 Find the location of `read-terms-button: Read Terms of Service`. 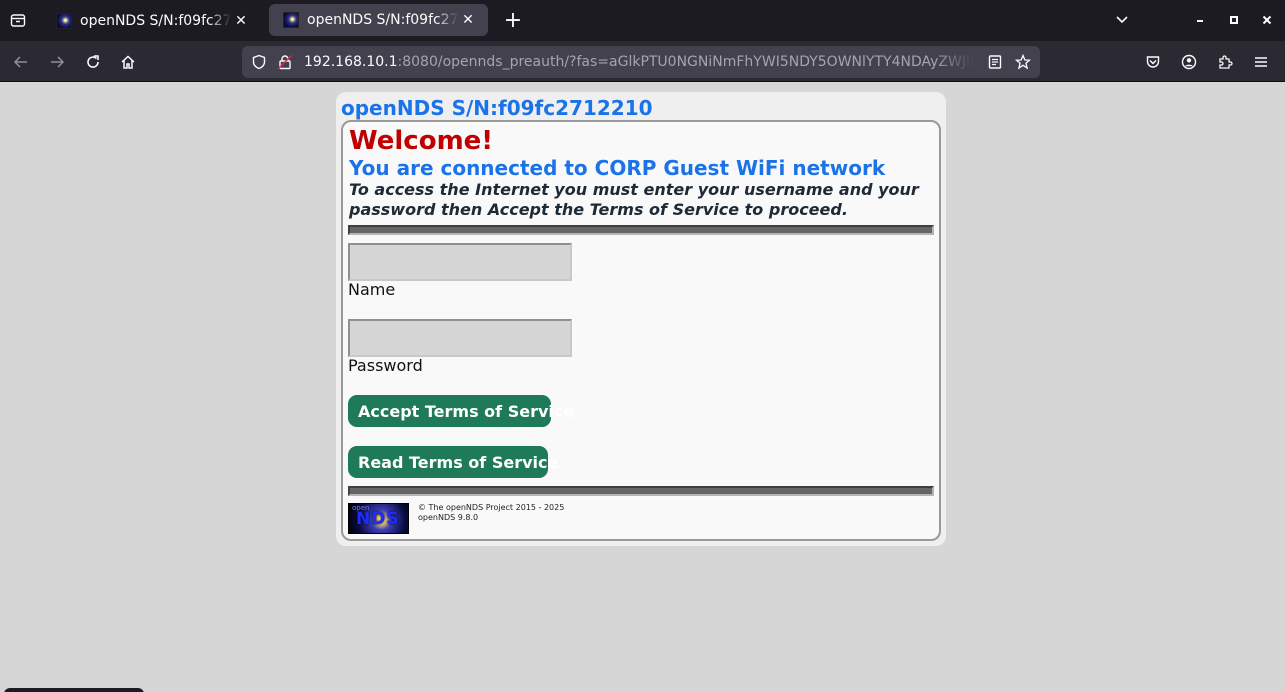

read-terms-button: Read Terms of Service is located at coordinates (453, 462).